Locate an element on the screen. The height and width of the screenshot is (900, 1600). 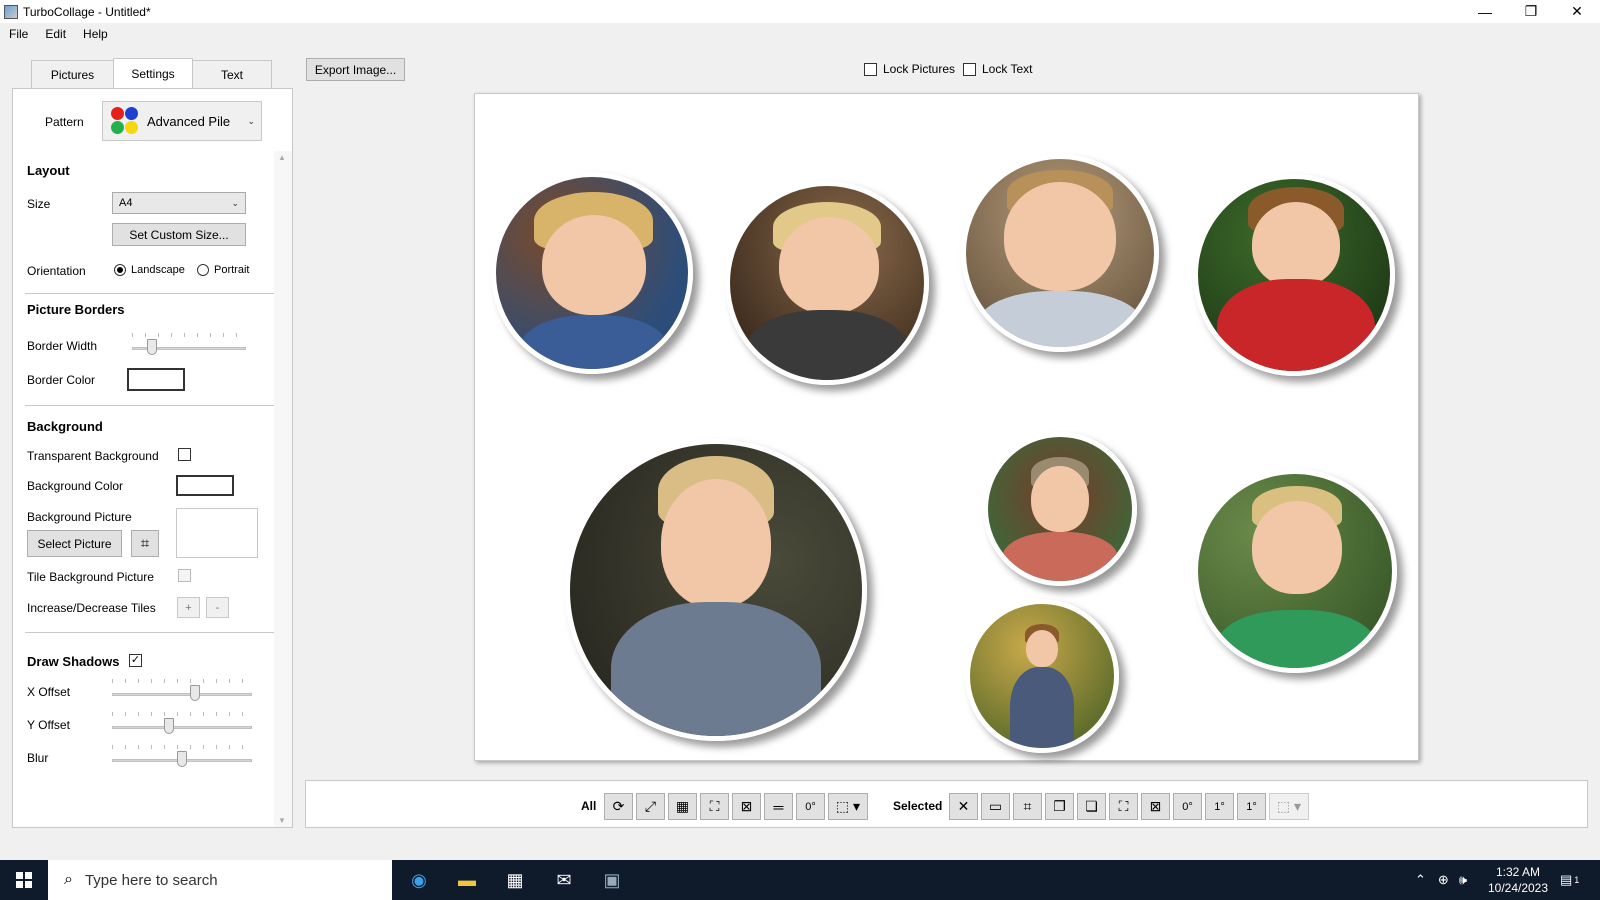
rotate-ccw-button: 1° is located at coordinates (1251, 806).